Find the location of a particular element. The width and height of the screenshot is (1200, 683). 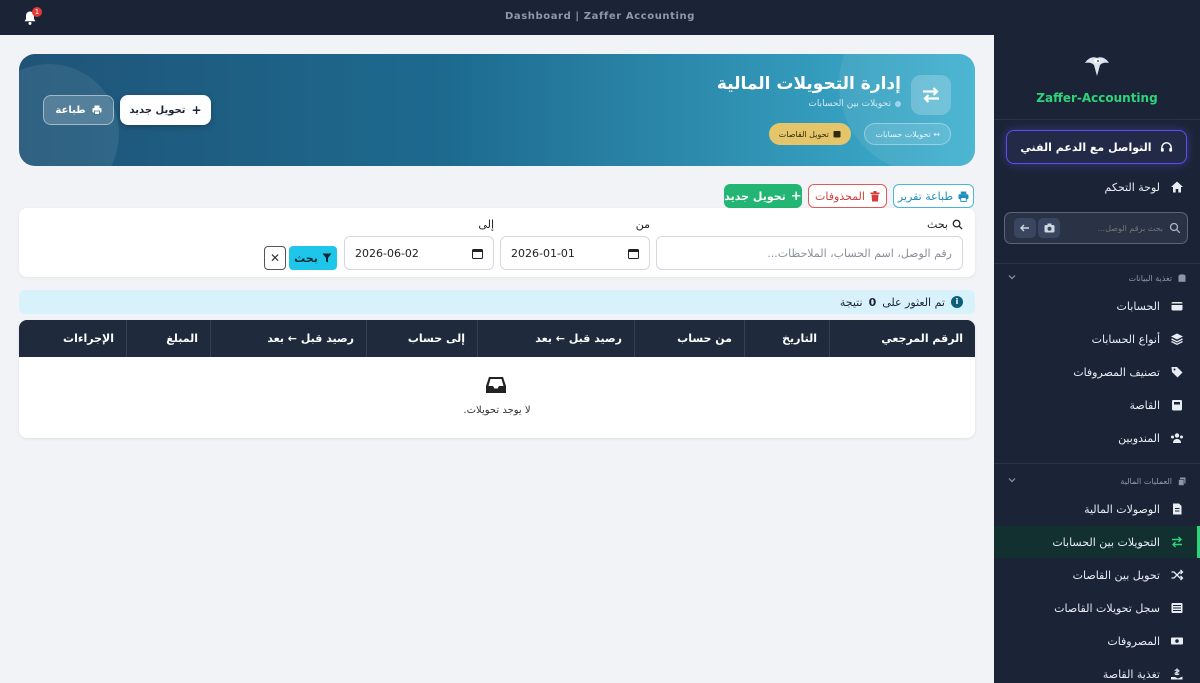

button-label: بحث is located at coordinates (306, 258).